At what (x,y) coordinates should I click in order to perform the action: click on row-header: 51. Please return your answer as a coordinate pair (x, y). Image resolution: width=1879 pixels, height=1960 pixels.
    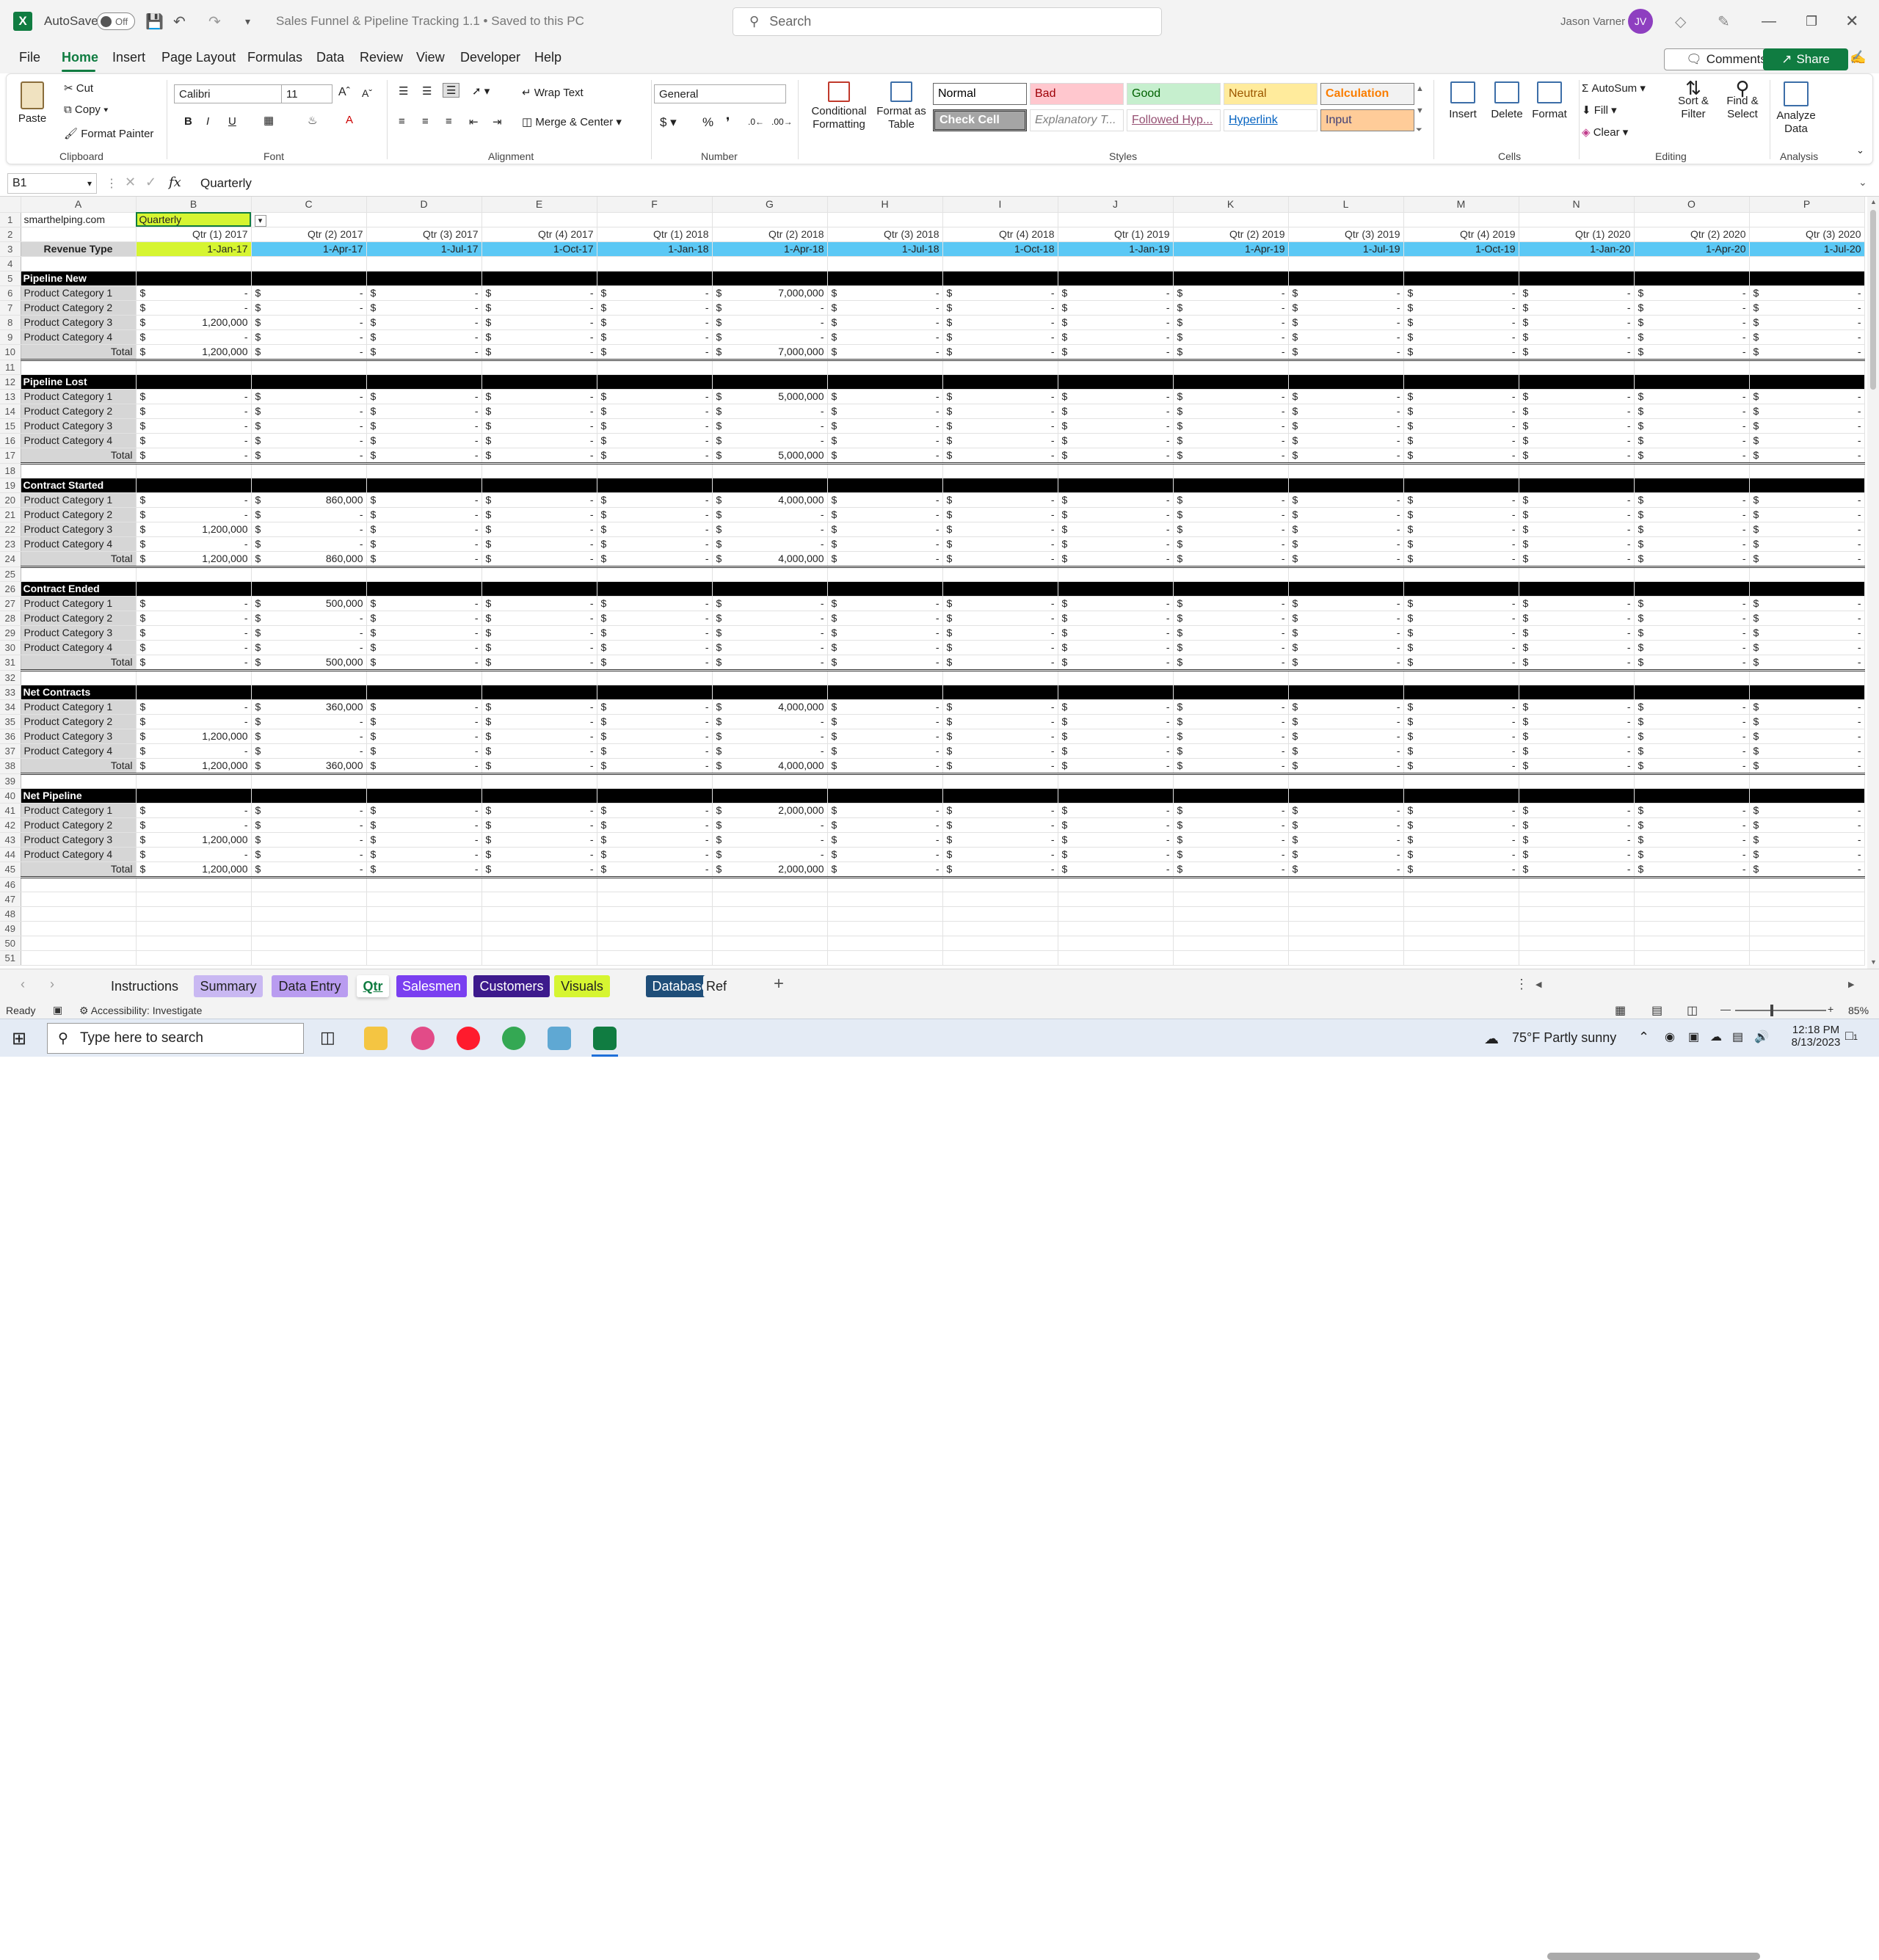
    Looking at the image, I should click on (10, 958).